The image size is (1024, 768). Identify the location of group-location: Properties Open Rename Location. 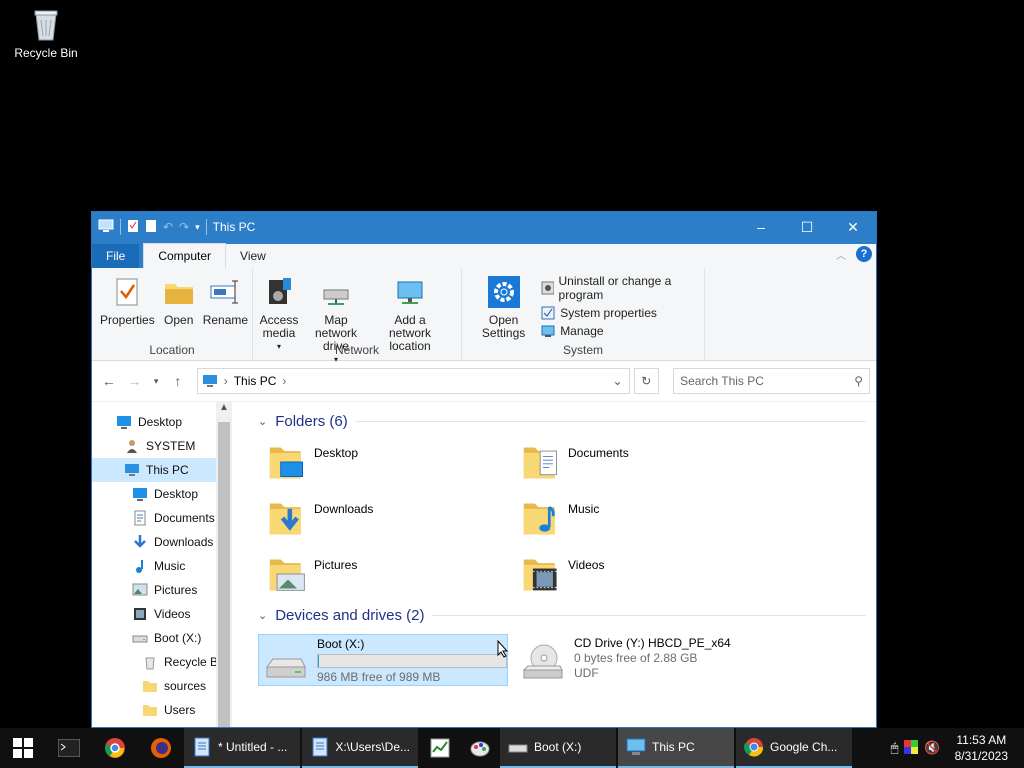
(172, 314).